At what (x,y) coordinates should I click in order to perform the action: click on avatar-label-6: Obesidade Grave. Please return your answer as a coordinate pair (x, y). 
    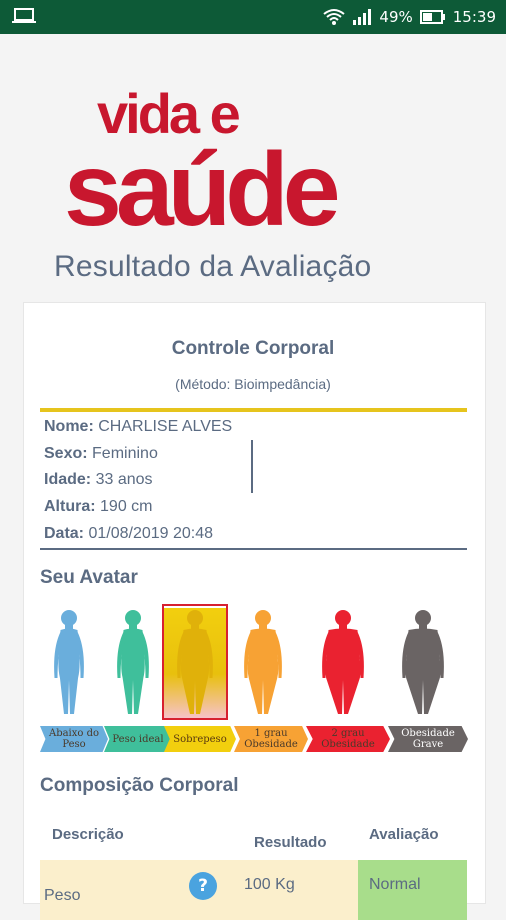
    Looking at the image, I should click on (428, 739).